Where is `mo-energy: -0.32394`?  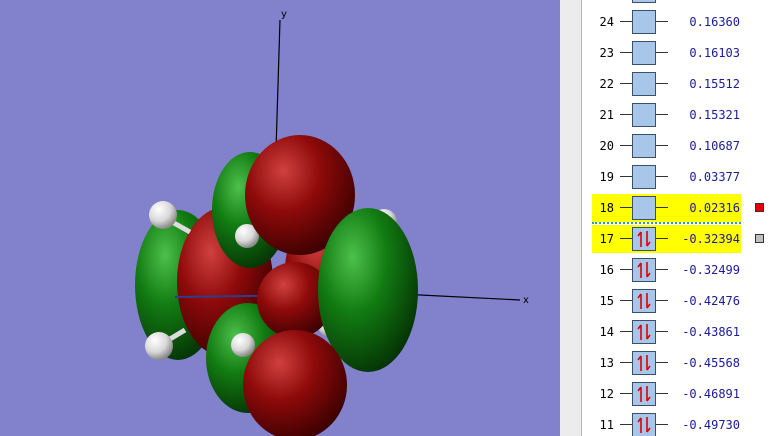
mo-energy: -0.32394 is located at coordinates (711, 239).